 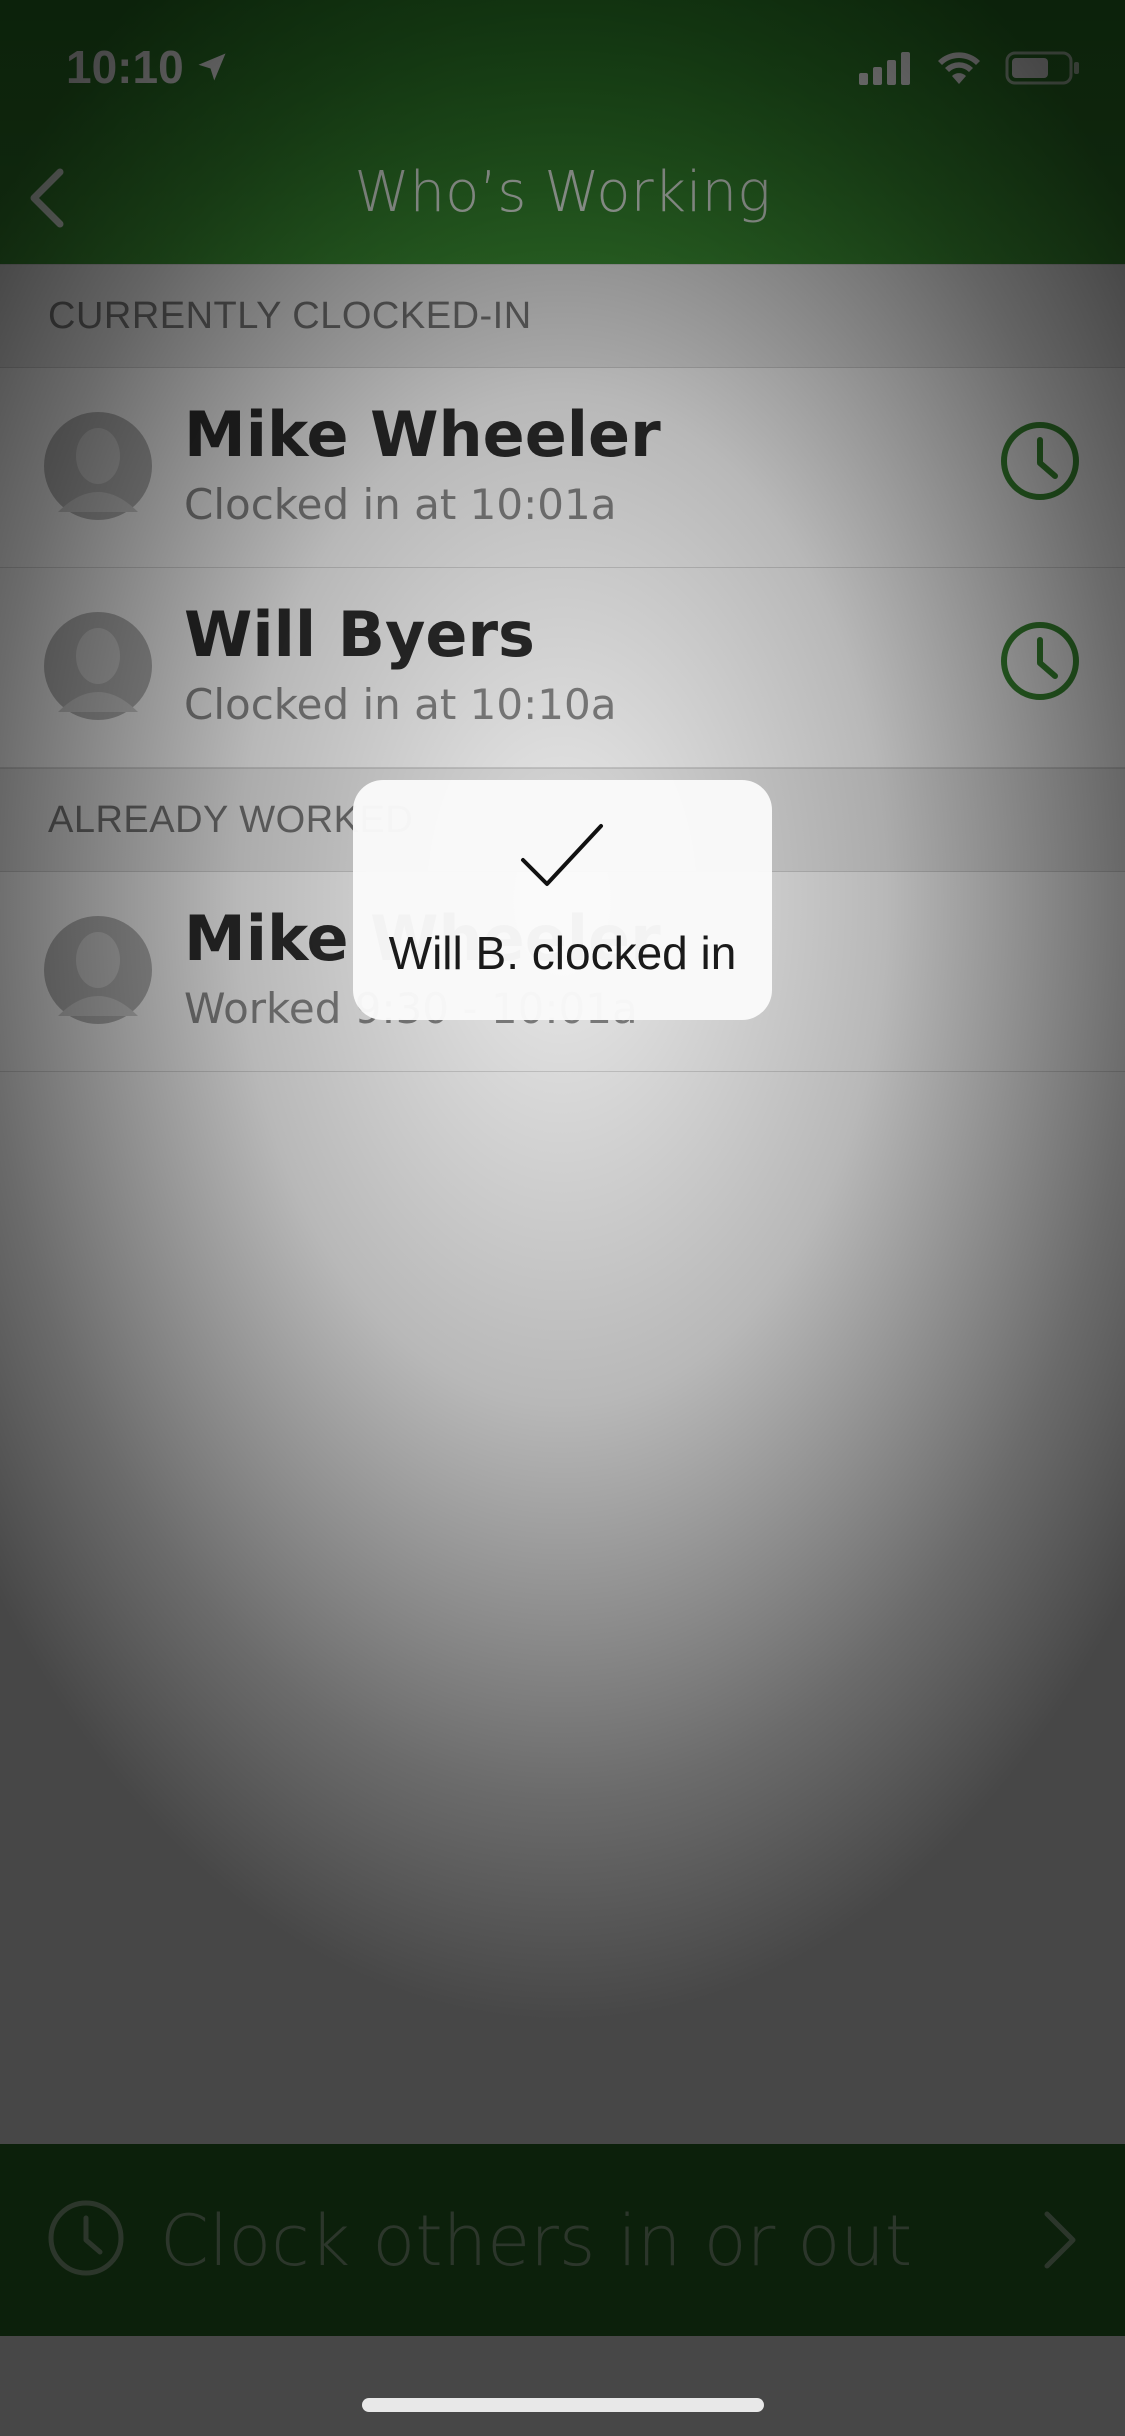 I want to click on status-bar-time: 10:10, so click(x=148, y=67).